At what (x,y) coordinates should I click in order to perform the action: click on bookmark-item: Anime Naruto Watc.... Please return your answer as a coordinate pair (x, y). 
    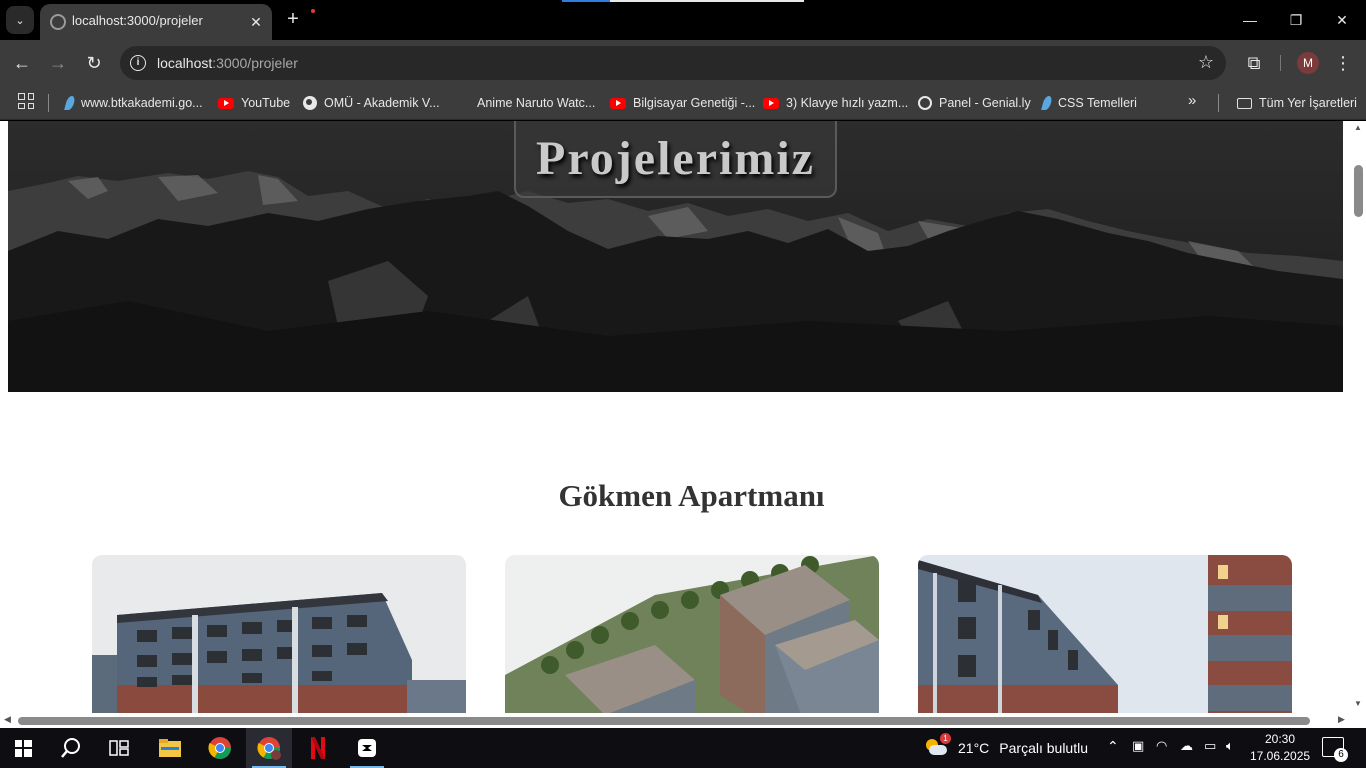
    Looking at the image, I should click on (525, 103).